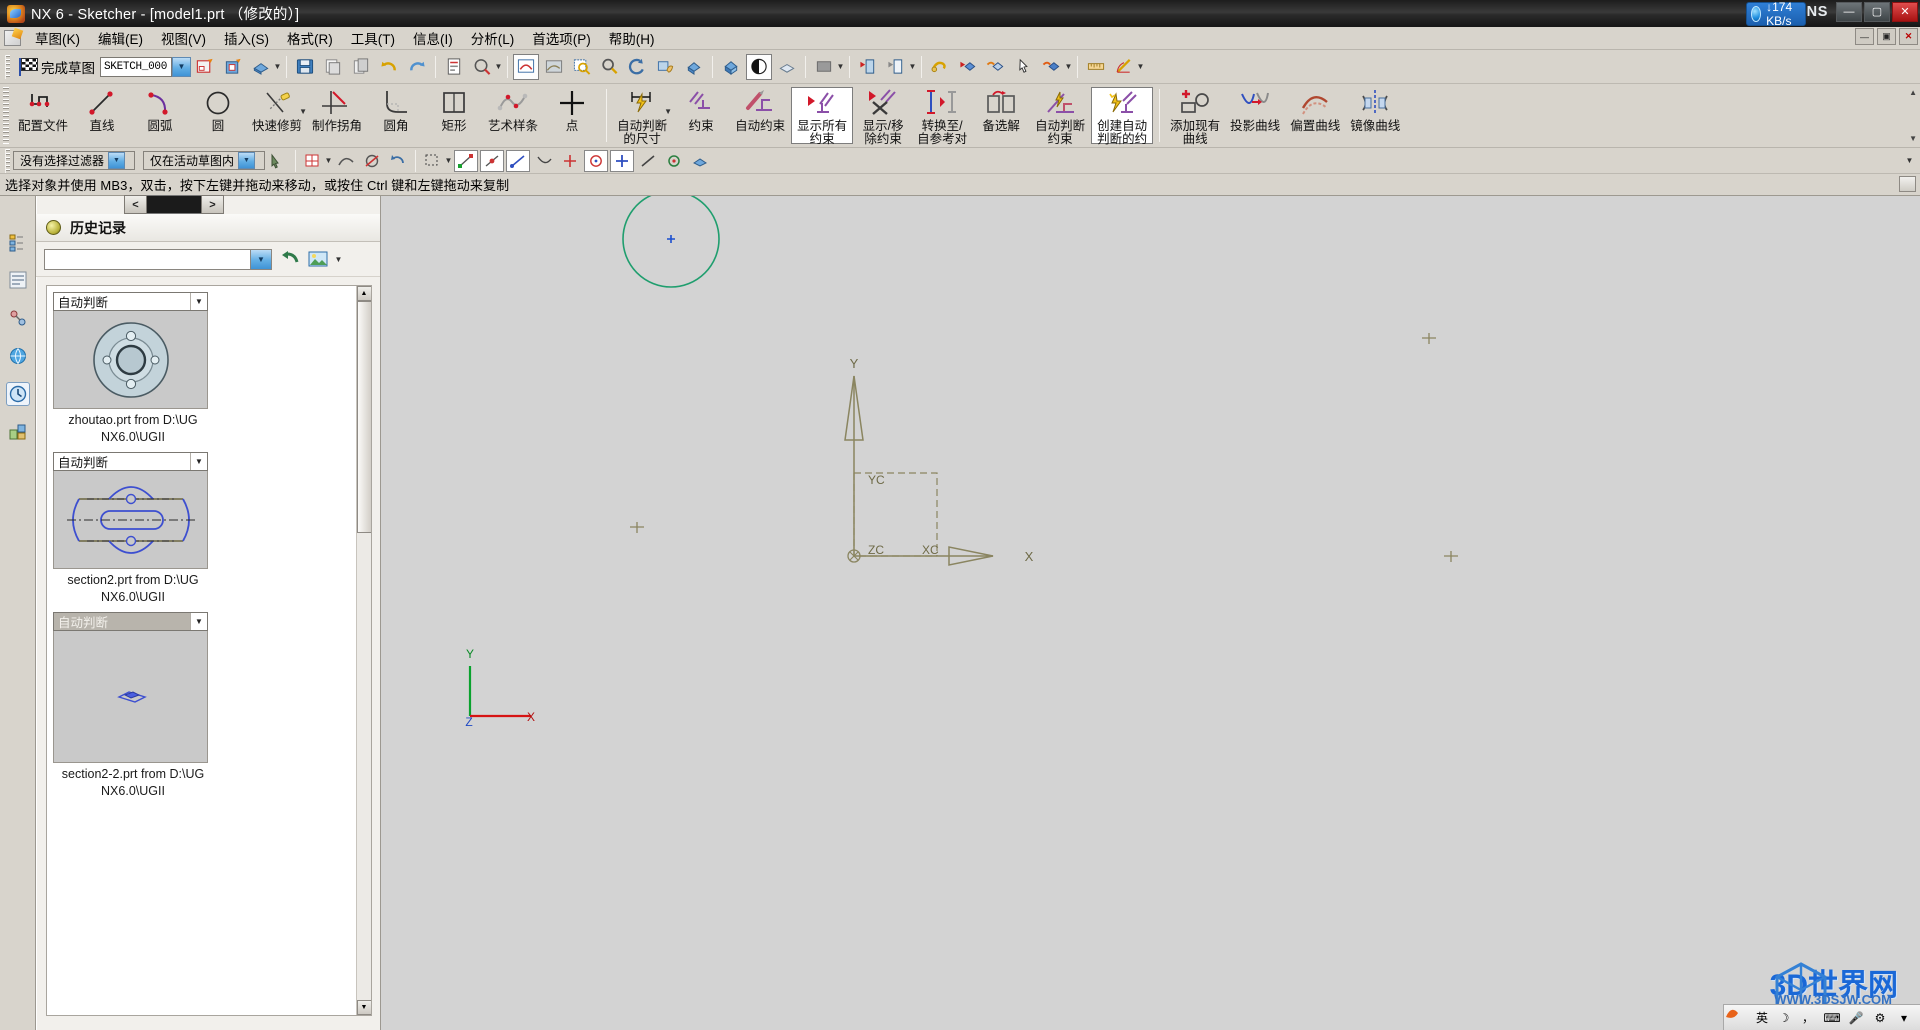  What do you see at coordinates (996, 67) in the screenshot?
I see `wcs-origin-icon` at bounding box center [996, 67].